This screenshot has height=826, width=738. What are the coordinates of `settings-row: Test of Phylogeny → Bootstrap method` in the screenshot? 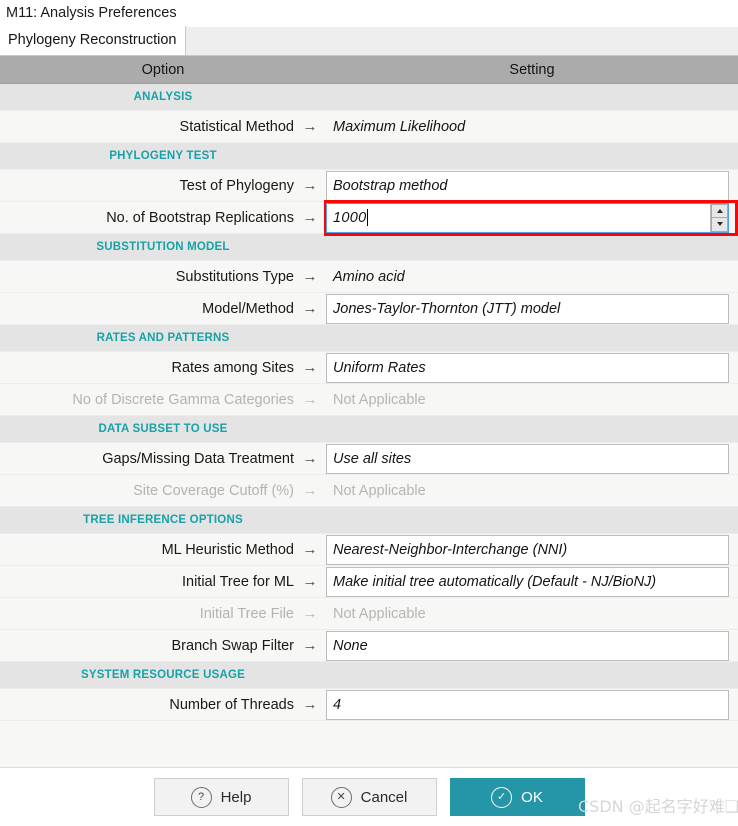 It's located at (369, 186).